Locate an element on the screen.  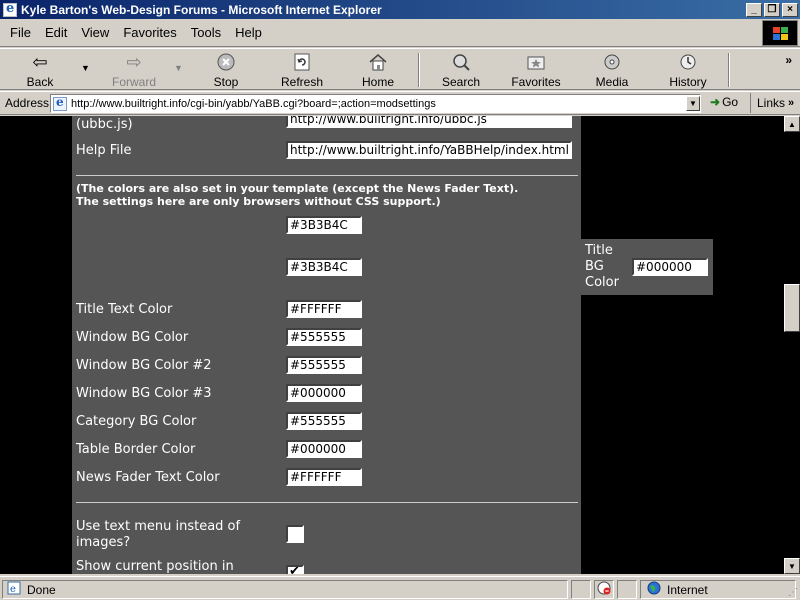
popup-blocked-icon is located at coordinates (604, 589).